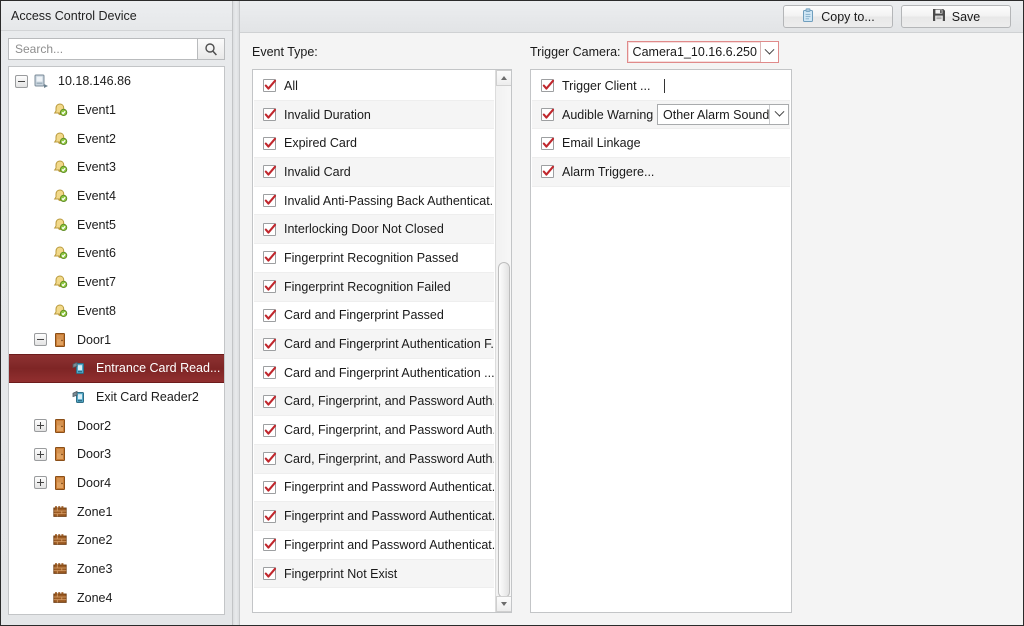 This screenshot has height=626, width=1024. I want to click on tree-item-label: Door4, so click(94, 482).